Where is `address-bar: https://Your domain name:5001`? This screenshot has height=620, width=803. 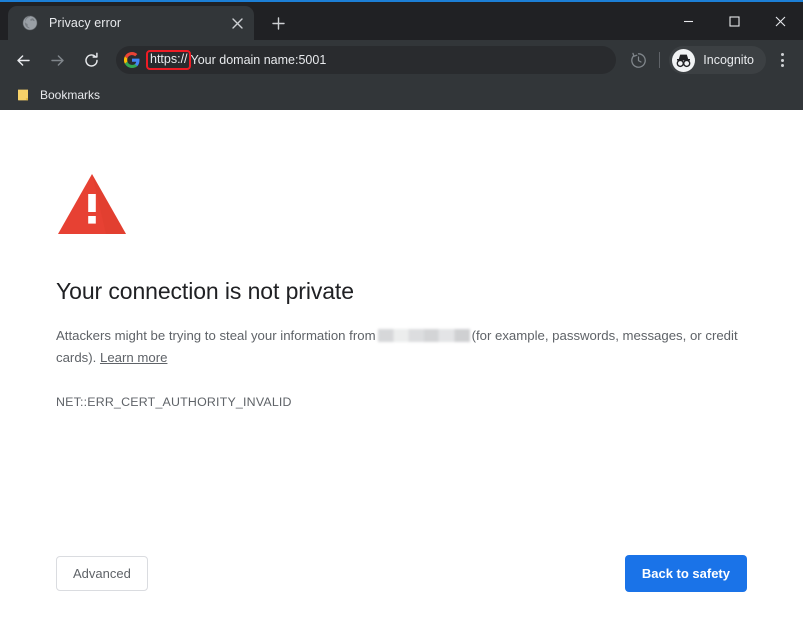 address-bar: https://Your domain name:5001 is located at coordinates (366, 60).